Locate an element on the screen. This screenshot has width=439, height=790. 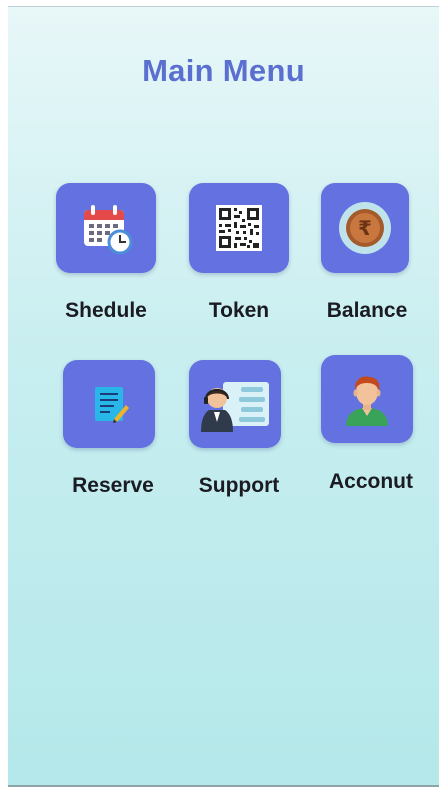
calendar-clock-icon is located at coordinates (108, 230).